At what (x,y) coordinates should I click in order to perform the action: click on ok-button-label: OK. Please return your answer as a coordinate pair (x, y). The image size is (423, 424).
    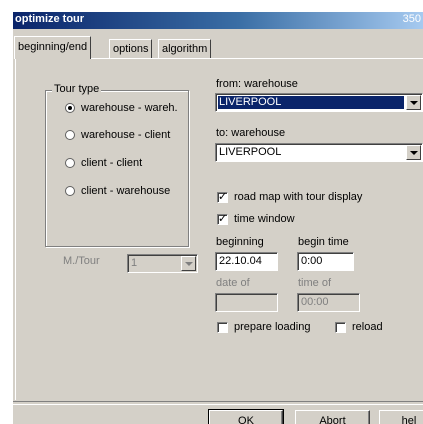
    Looking at the image, I should click on (246, 419).